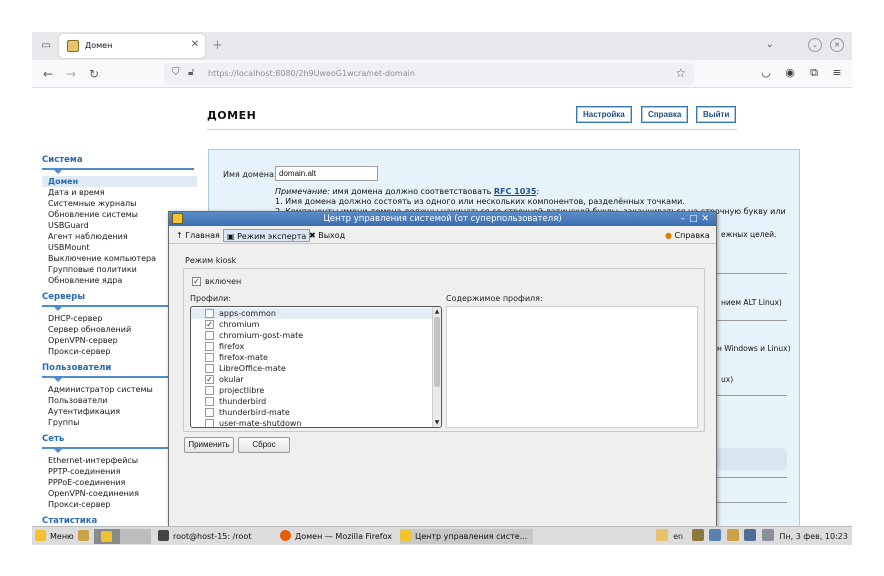 The width and height of the screenshot is (884, 576). What do you see at coordinates (119, 181) in the screenshot?
I see `sidebar-item: Домен` at bounding box center [119, 181].